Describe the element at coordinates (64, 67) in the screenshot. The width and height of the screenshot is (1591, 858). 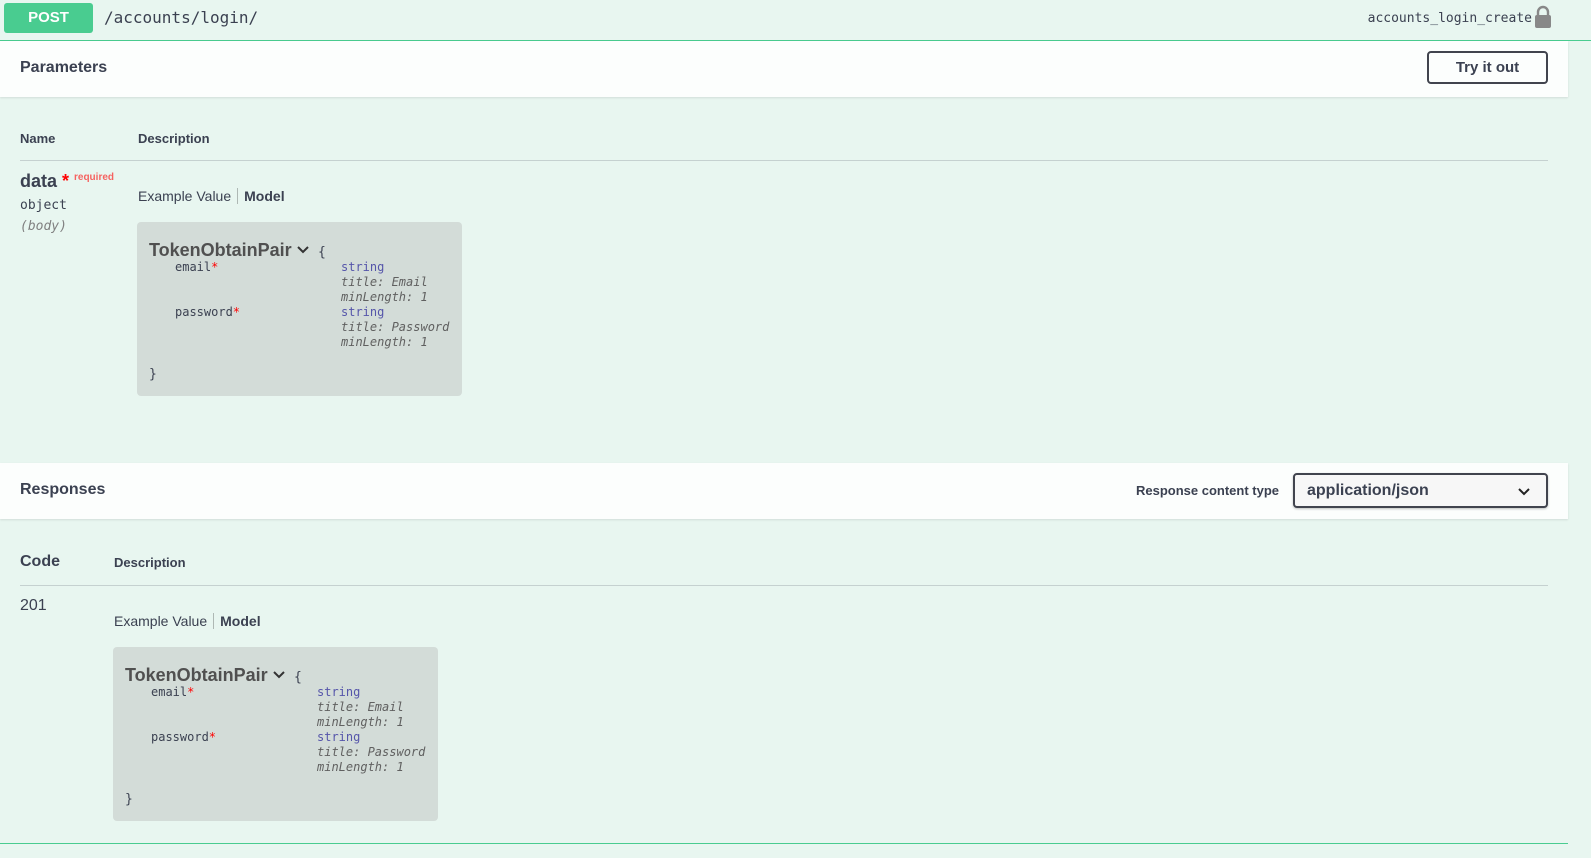
I see `parameters-title: Parameters` at that location.